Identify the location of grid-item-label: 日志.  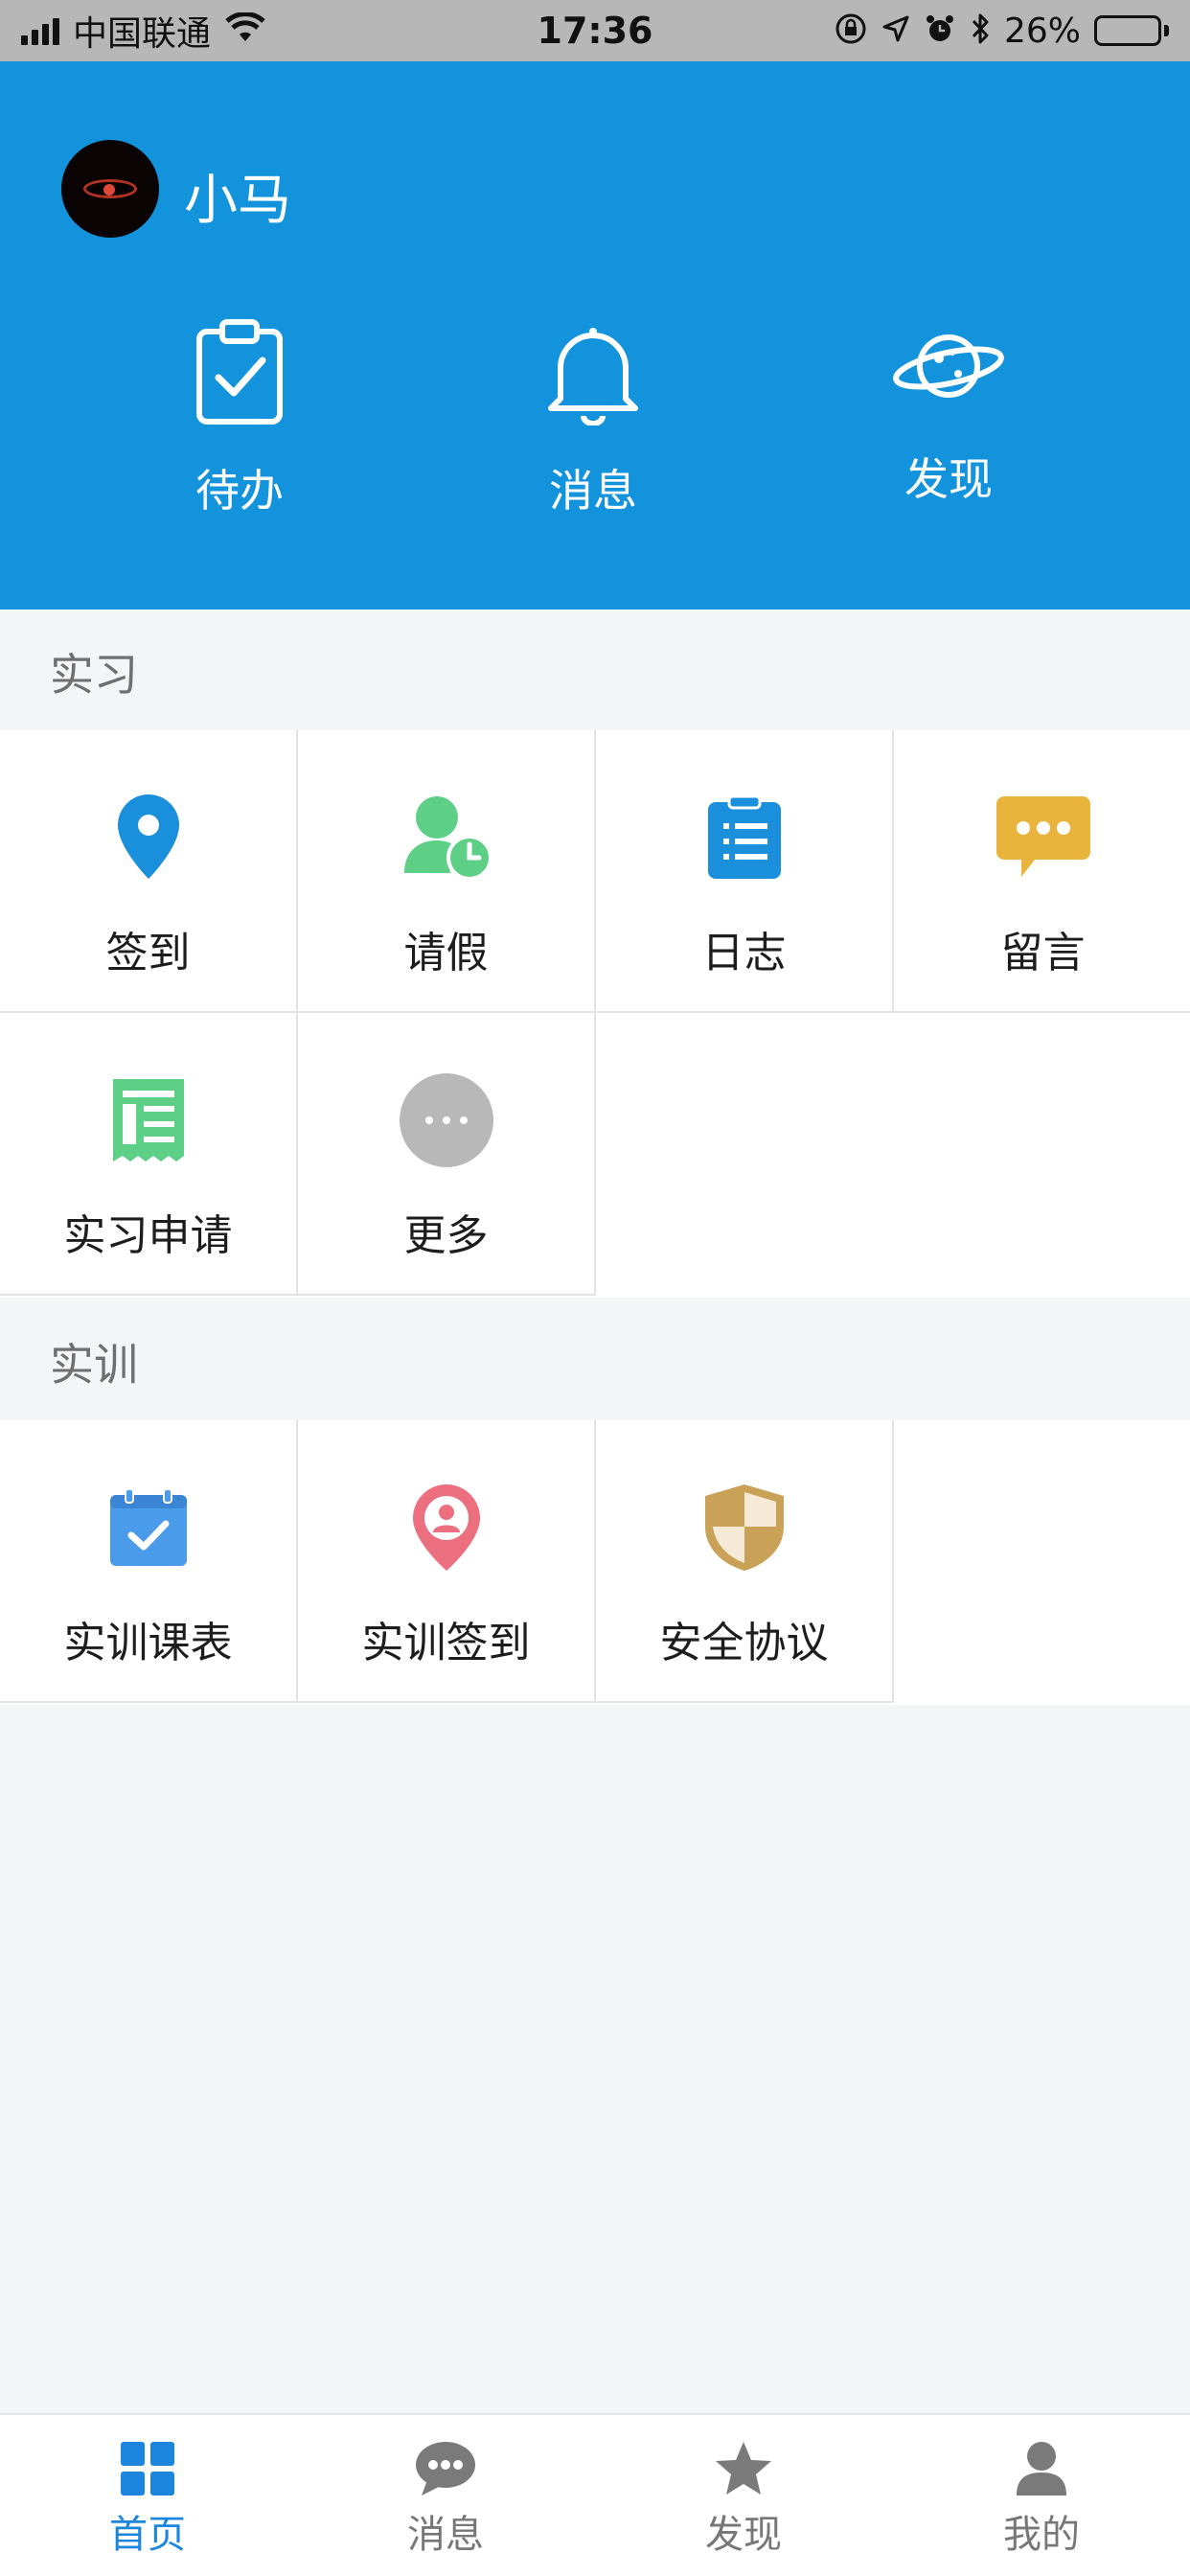
(744, 953).